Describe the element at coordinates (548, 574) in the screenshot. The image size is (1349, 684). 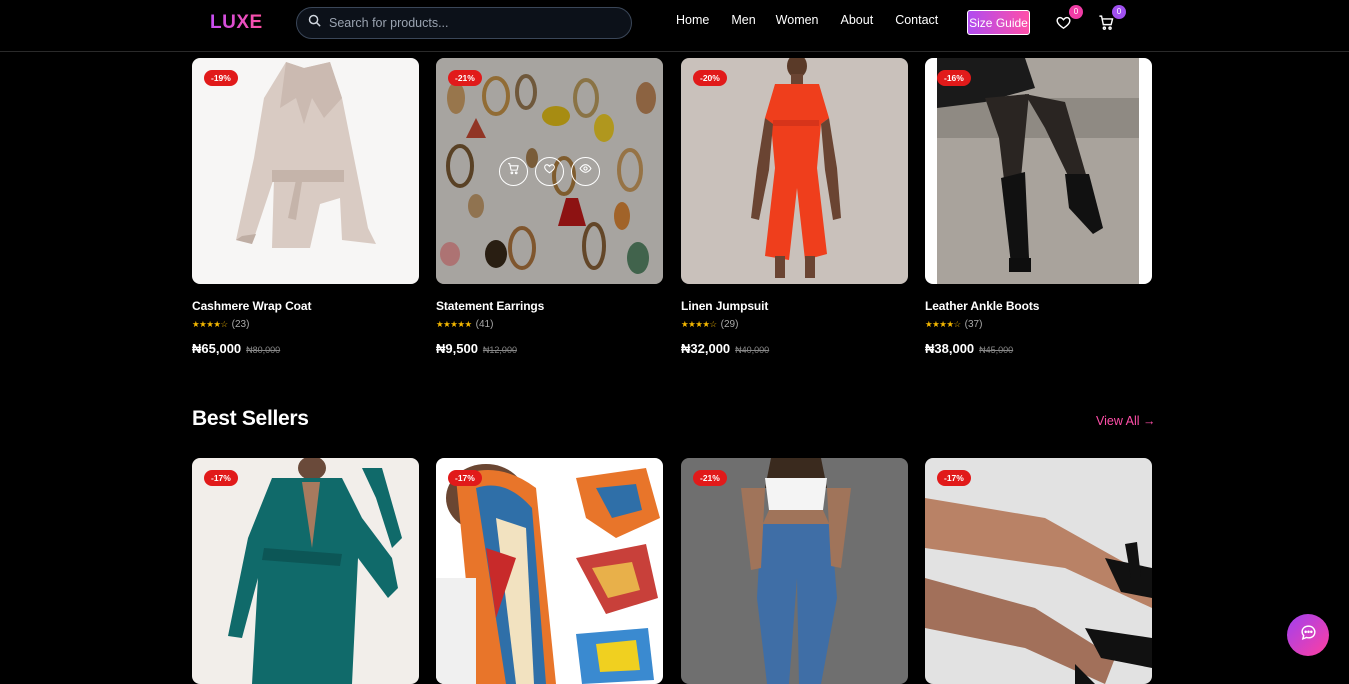
I see `silk-scarf-image` at that location.